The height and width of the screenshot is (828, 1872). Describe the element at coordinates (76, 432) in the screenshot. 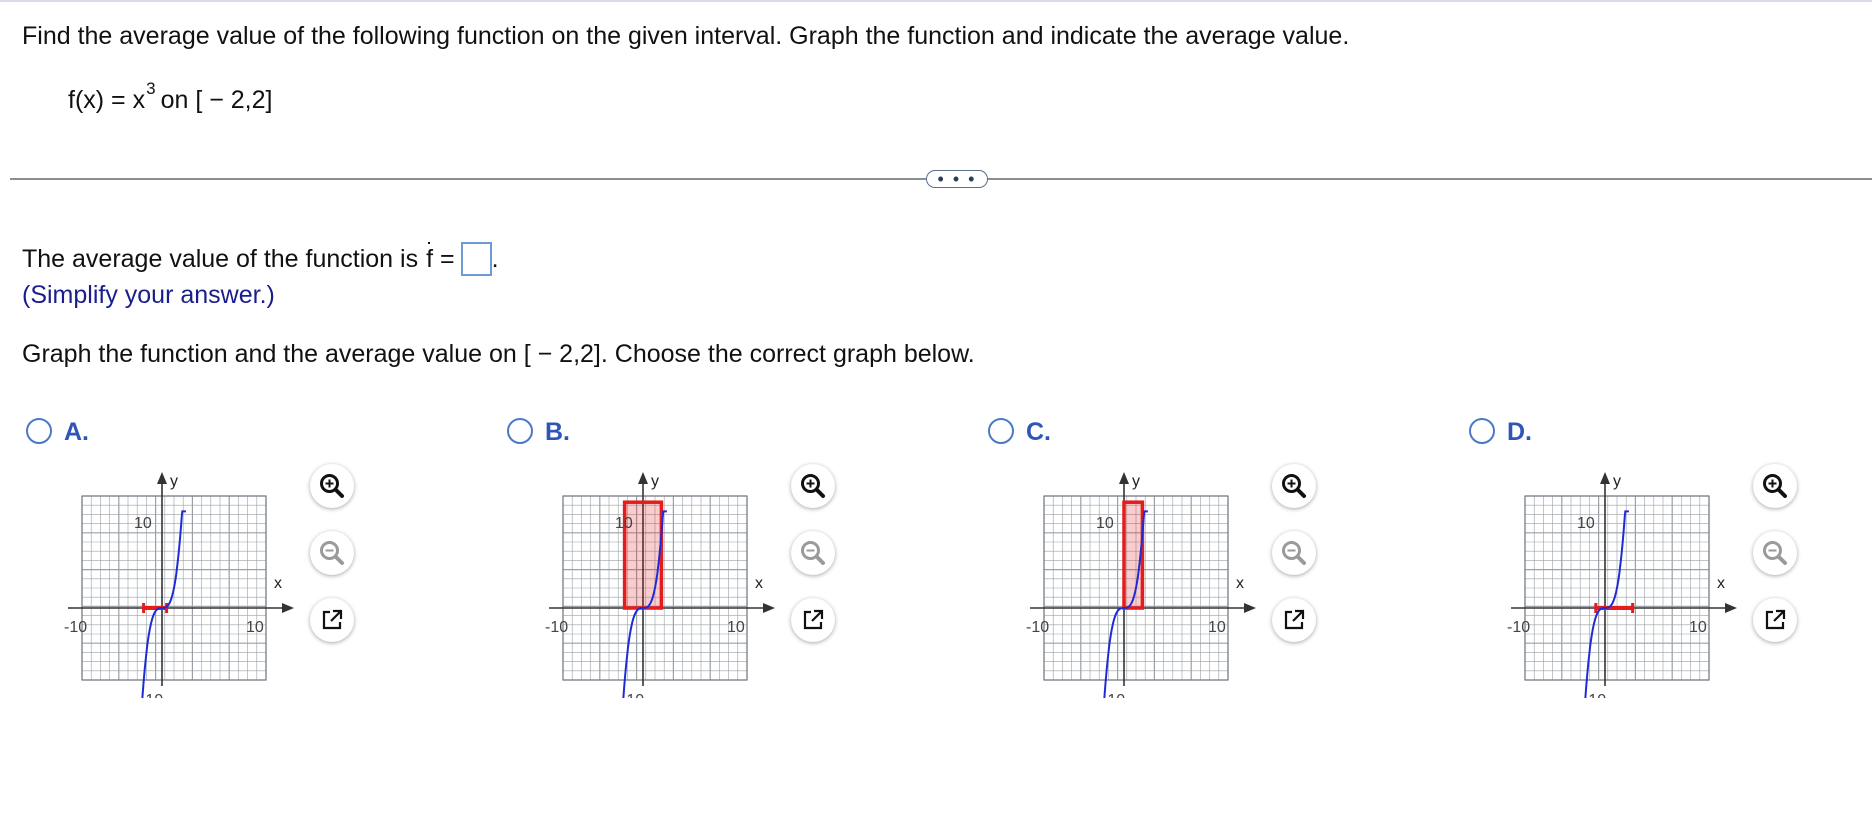

I see `choice-a-label: A.` at that location.